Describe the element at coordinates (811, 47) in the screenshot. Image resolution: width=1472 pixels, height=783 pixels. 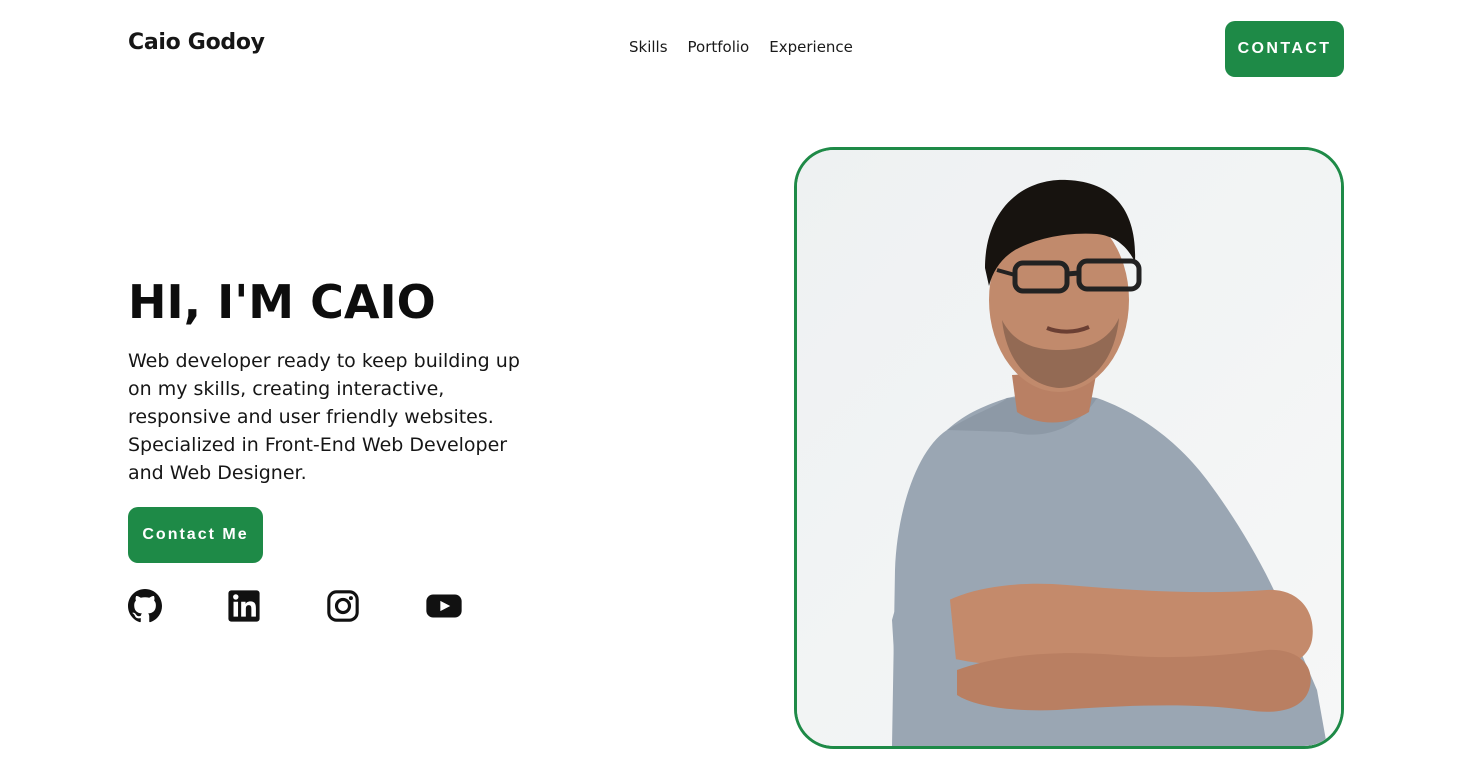
I see `nav-experience: Experience` at that location.